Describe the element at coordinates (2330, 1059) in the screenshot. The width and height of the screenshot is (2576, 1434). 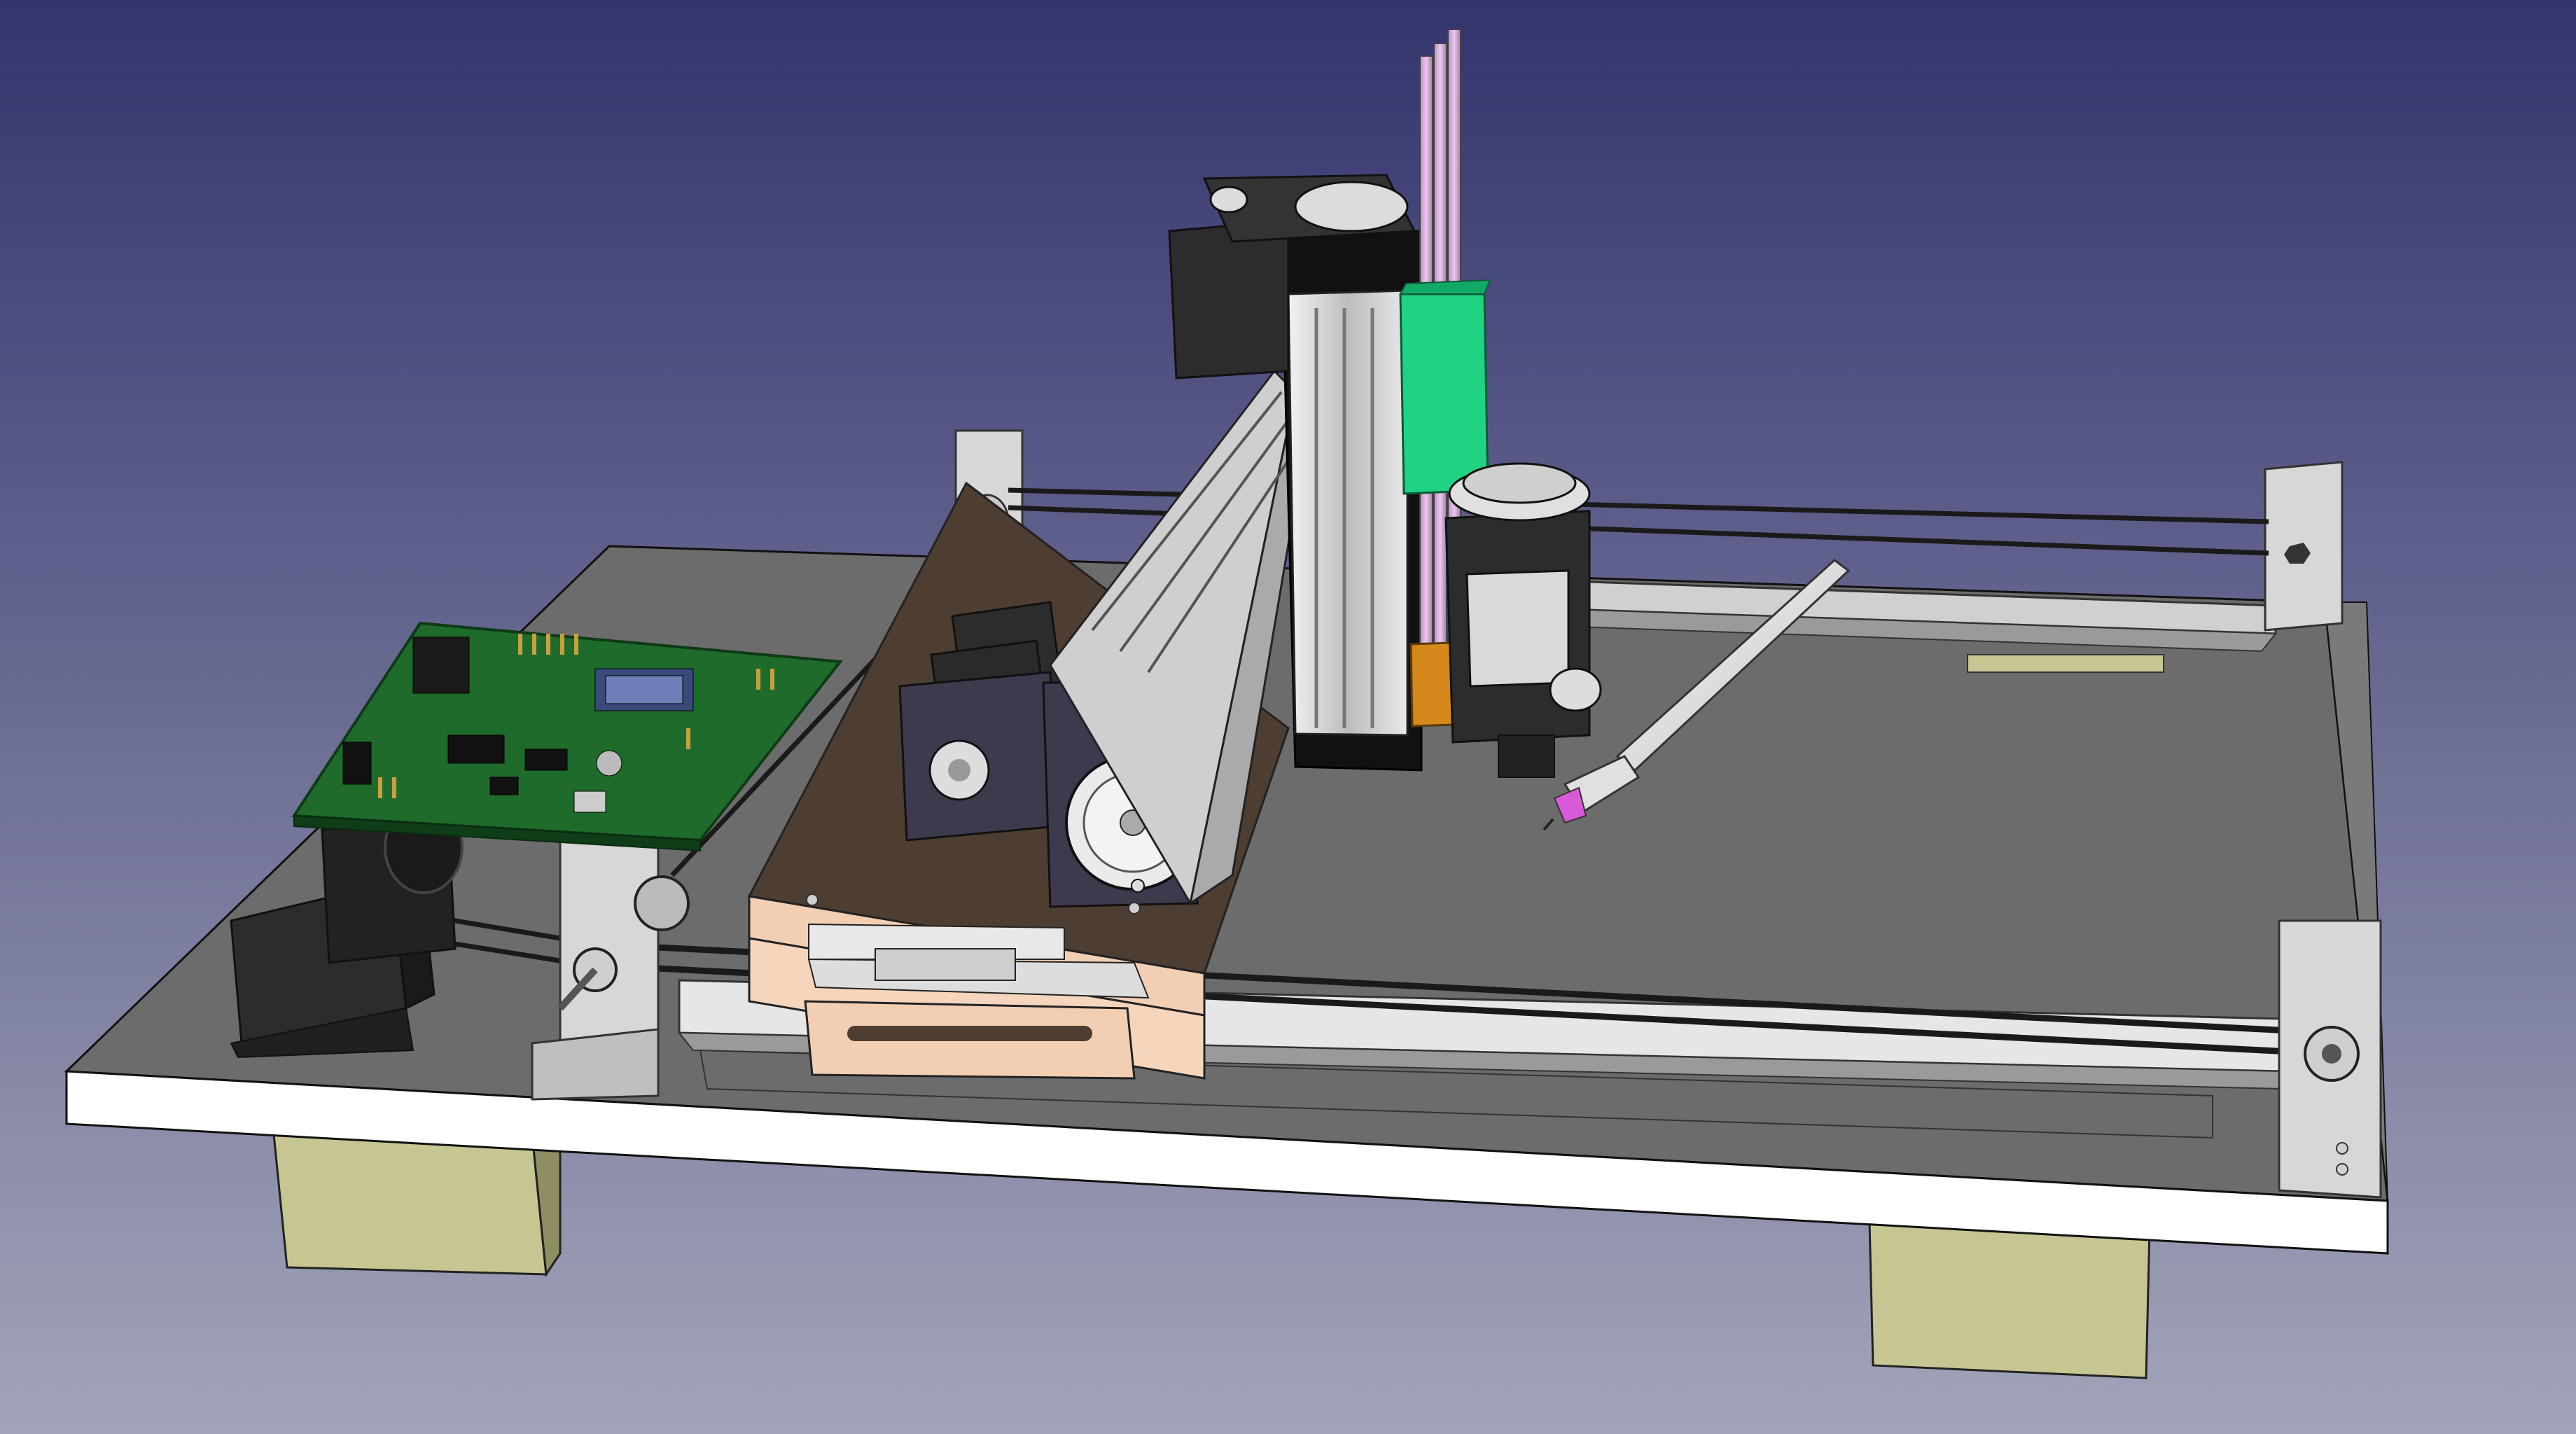
I see `front-right-bracket` at that location.